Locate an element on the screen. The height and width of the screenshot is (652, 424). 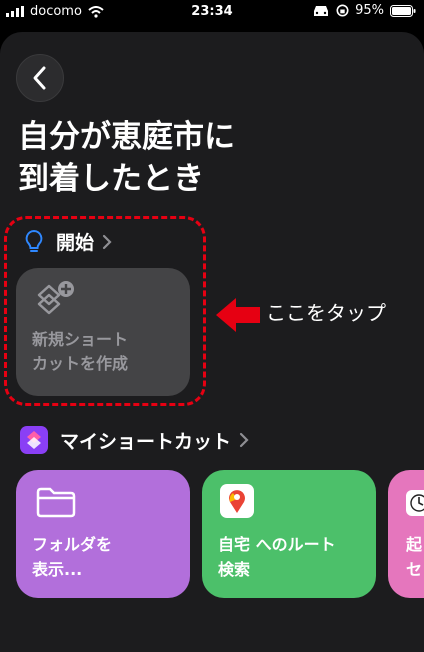
clock-icon is located at coordinates (415, 503).